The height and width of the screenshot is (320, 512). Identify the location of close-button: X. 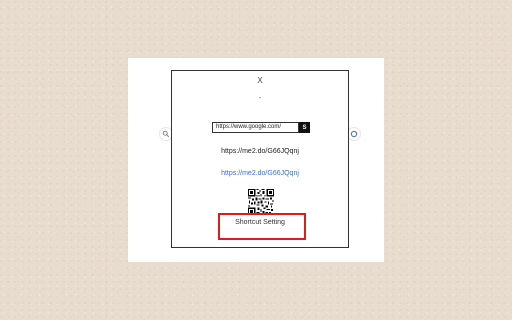
(260, 80).